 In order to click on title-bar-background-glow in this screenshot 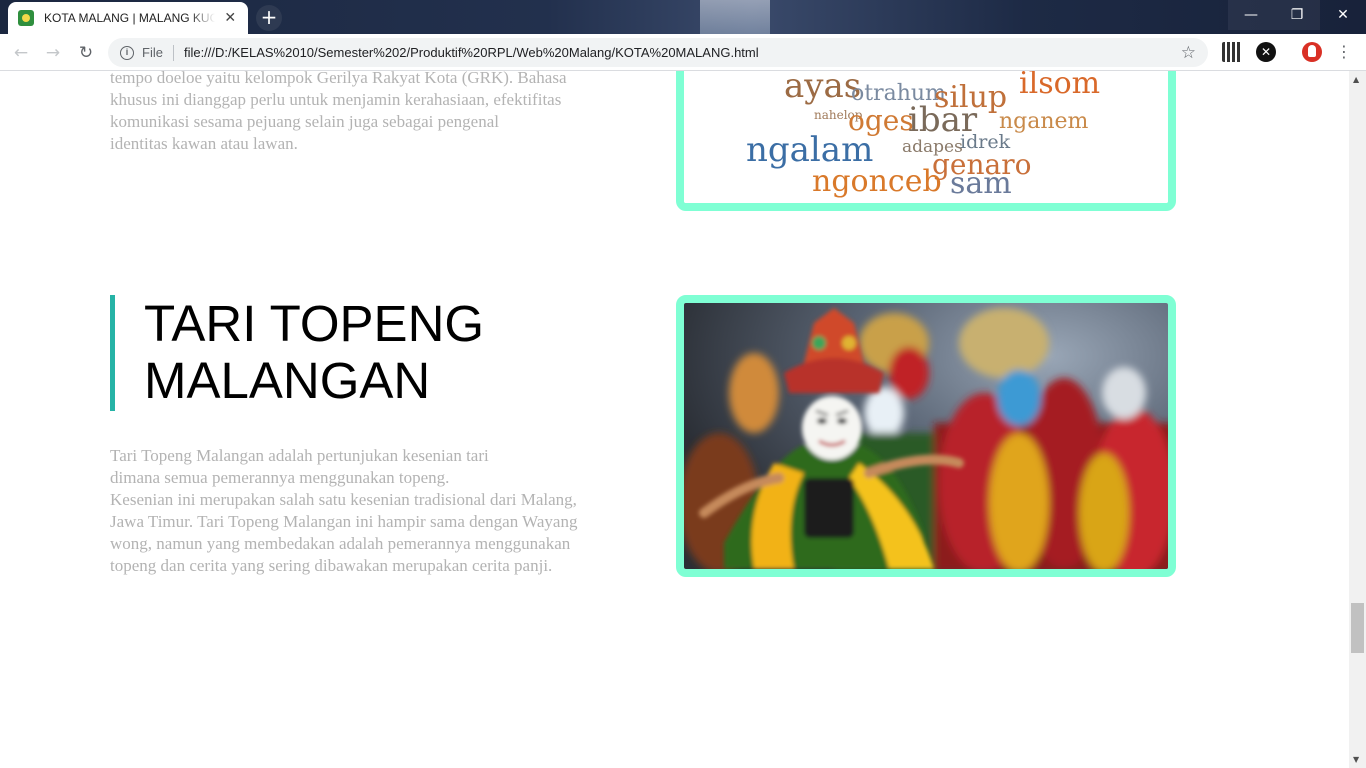, I will do `click(735, 17)`.